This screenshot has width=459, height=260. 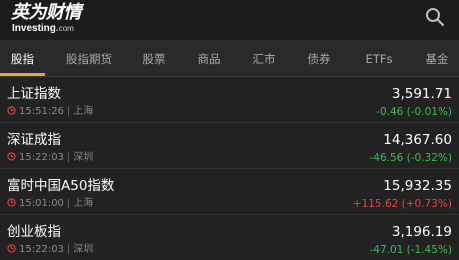 I want to click on app-logo-subtitle: Investing.com, so click(x=43, y=28).